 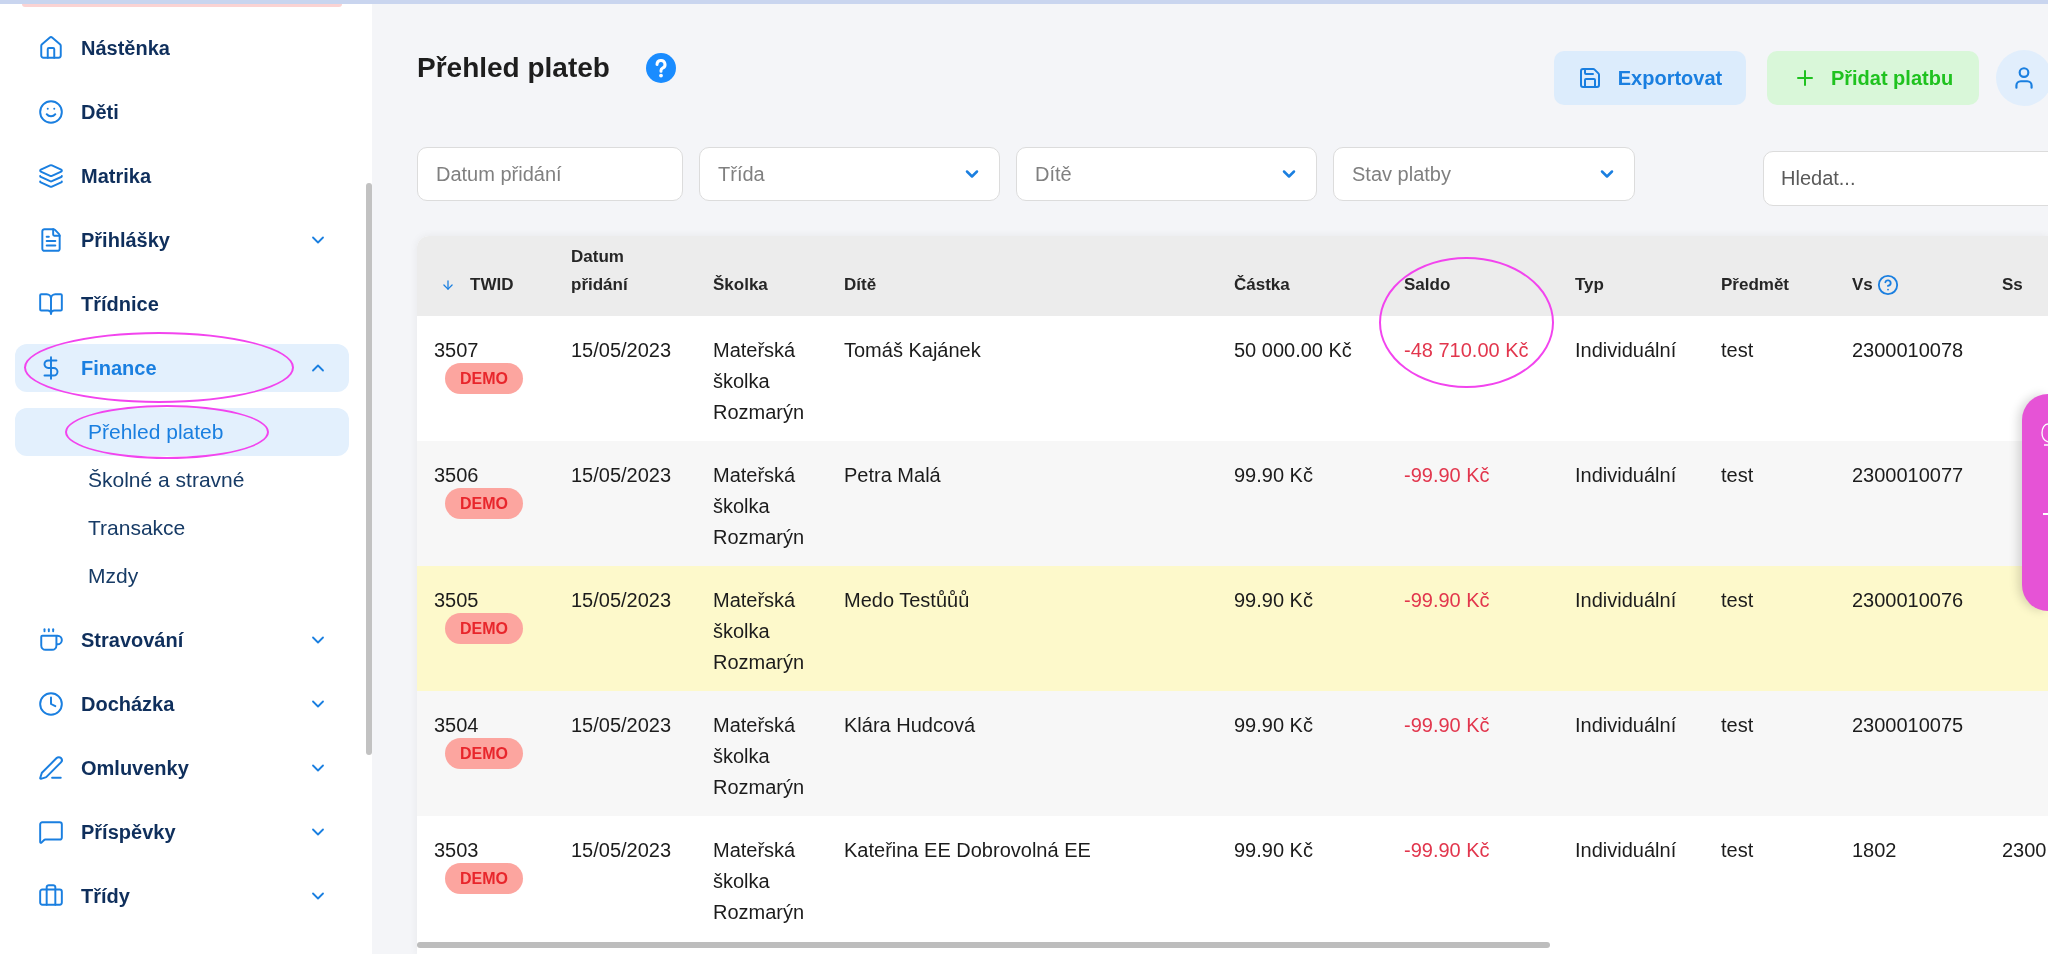 I want to click on column-header: TWID, so click(x=474, y=285).